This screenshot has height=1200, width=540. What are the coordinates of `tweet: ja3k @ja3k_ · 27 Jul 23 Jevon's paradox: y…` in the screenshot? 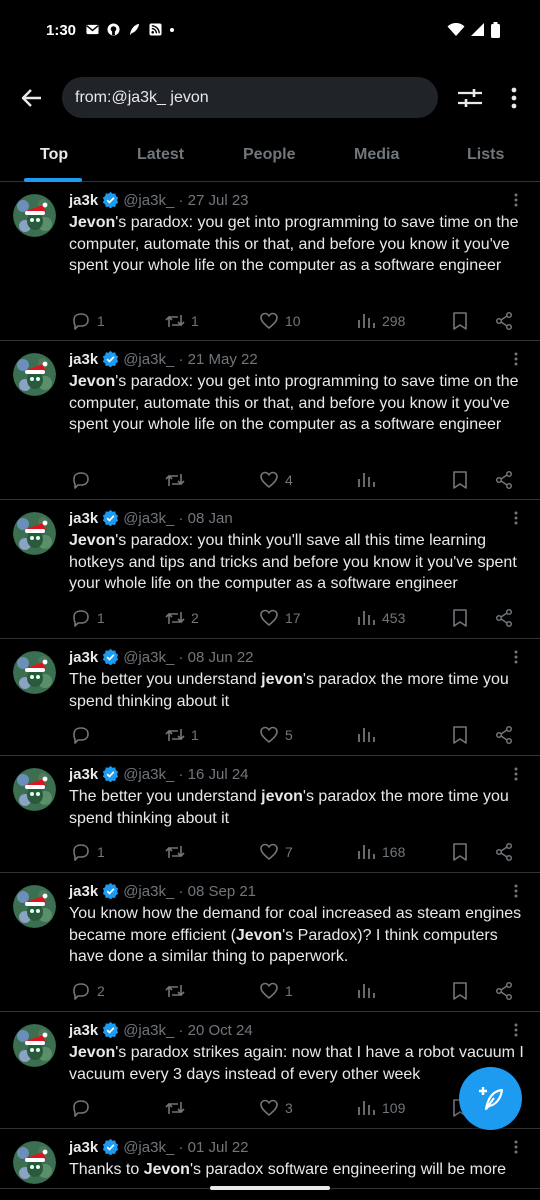 It's located at (270, 261).